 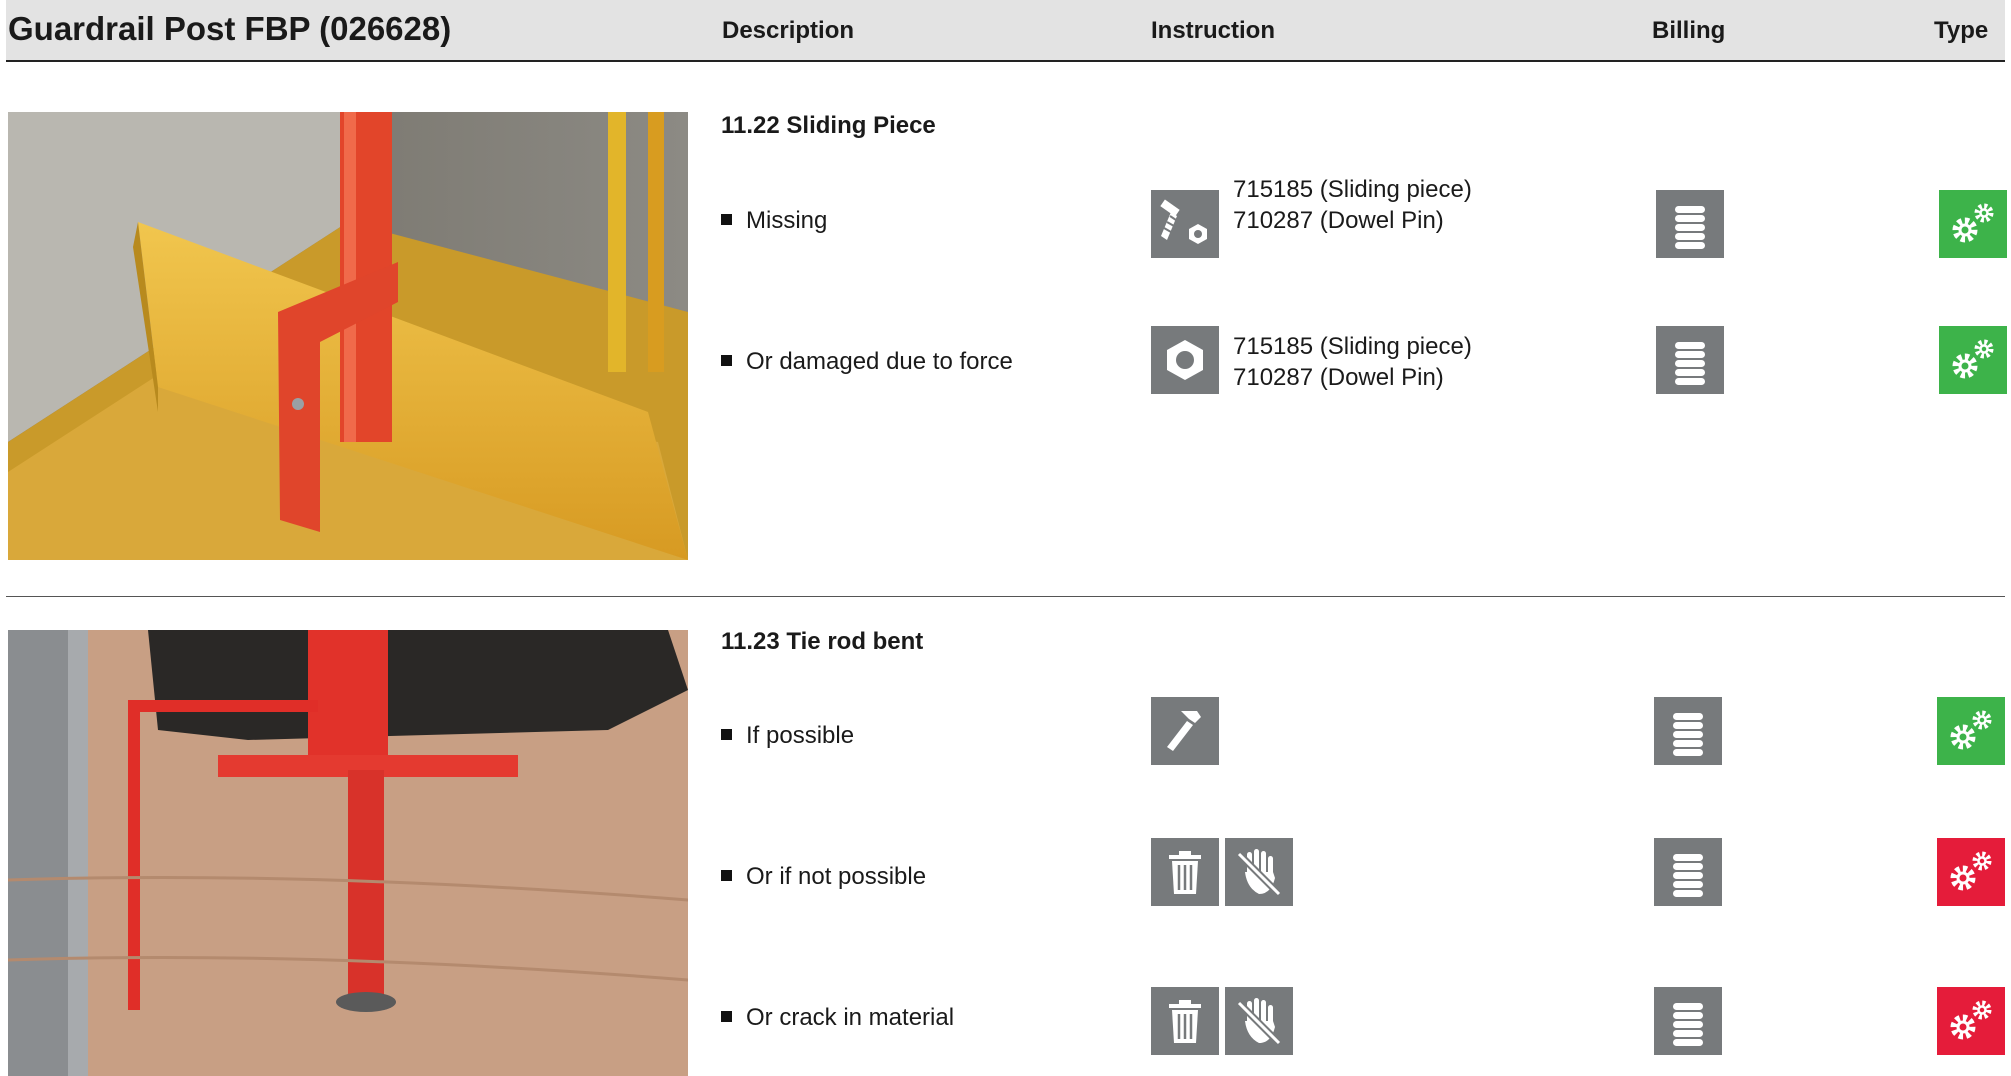 I want to click on bolt-nut-icon, so click(x=1185, y=224).